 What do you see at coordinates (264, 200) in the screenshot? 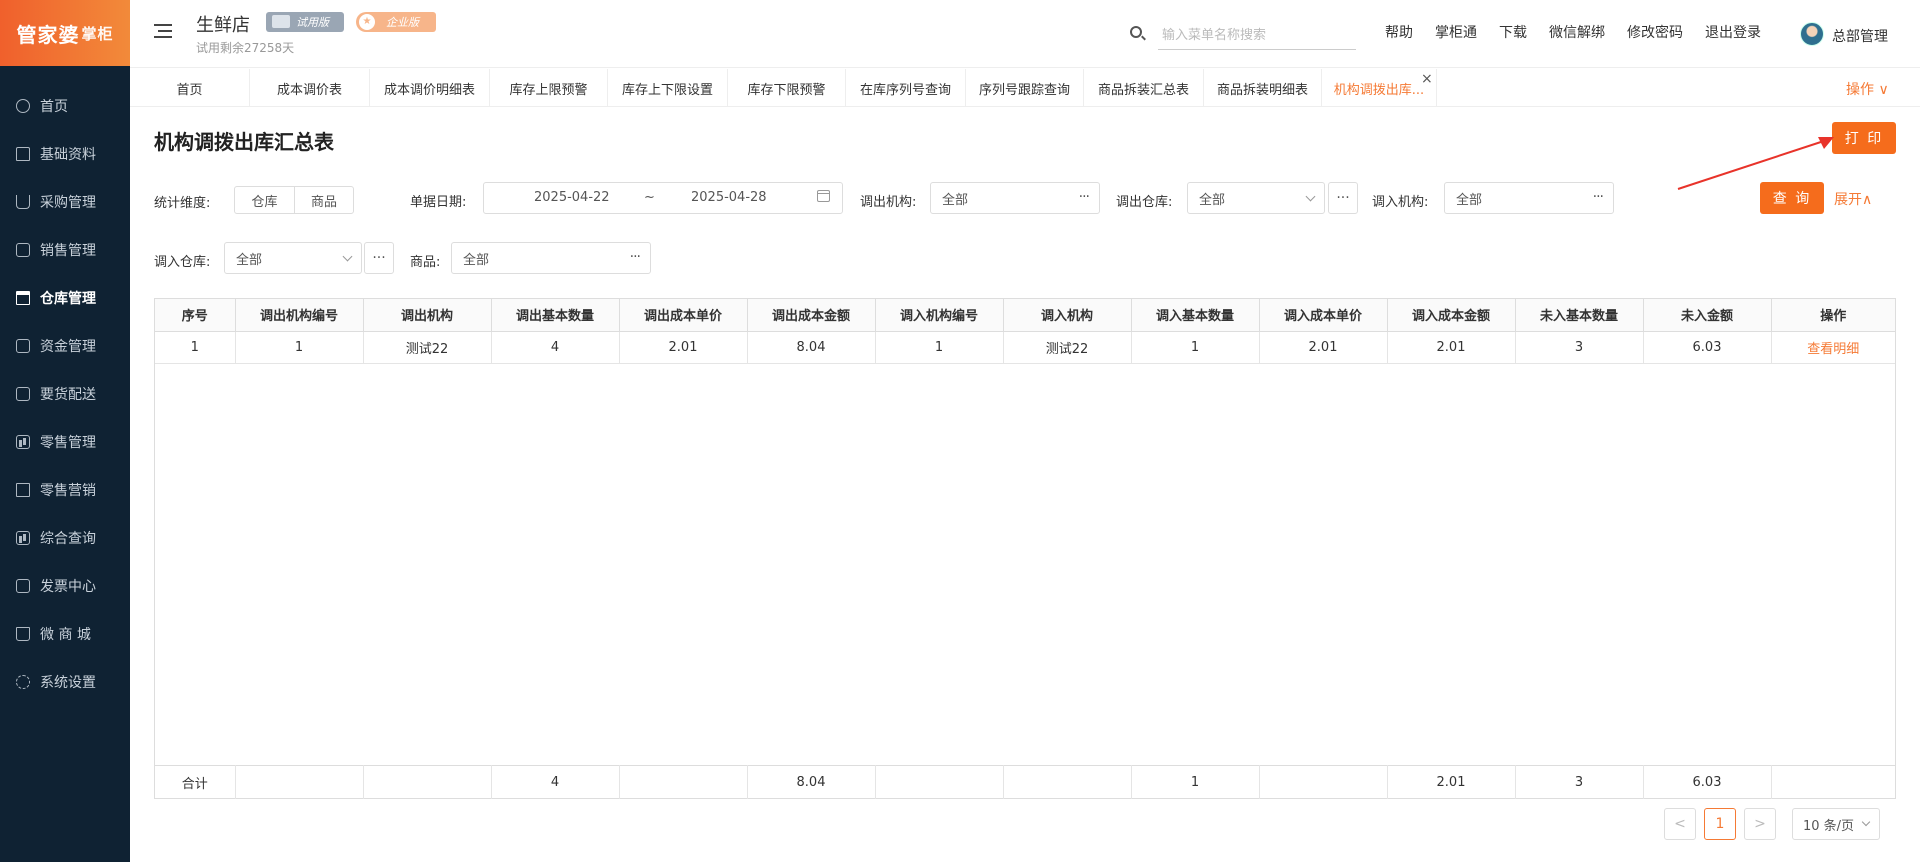
I see `dimension-warehouse: 仓库` at bounding box center [264, 200].